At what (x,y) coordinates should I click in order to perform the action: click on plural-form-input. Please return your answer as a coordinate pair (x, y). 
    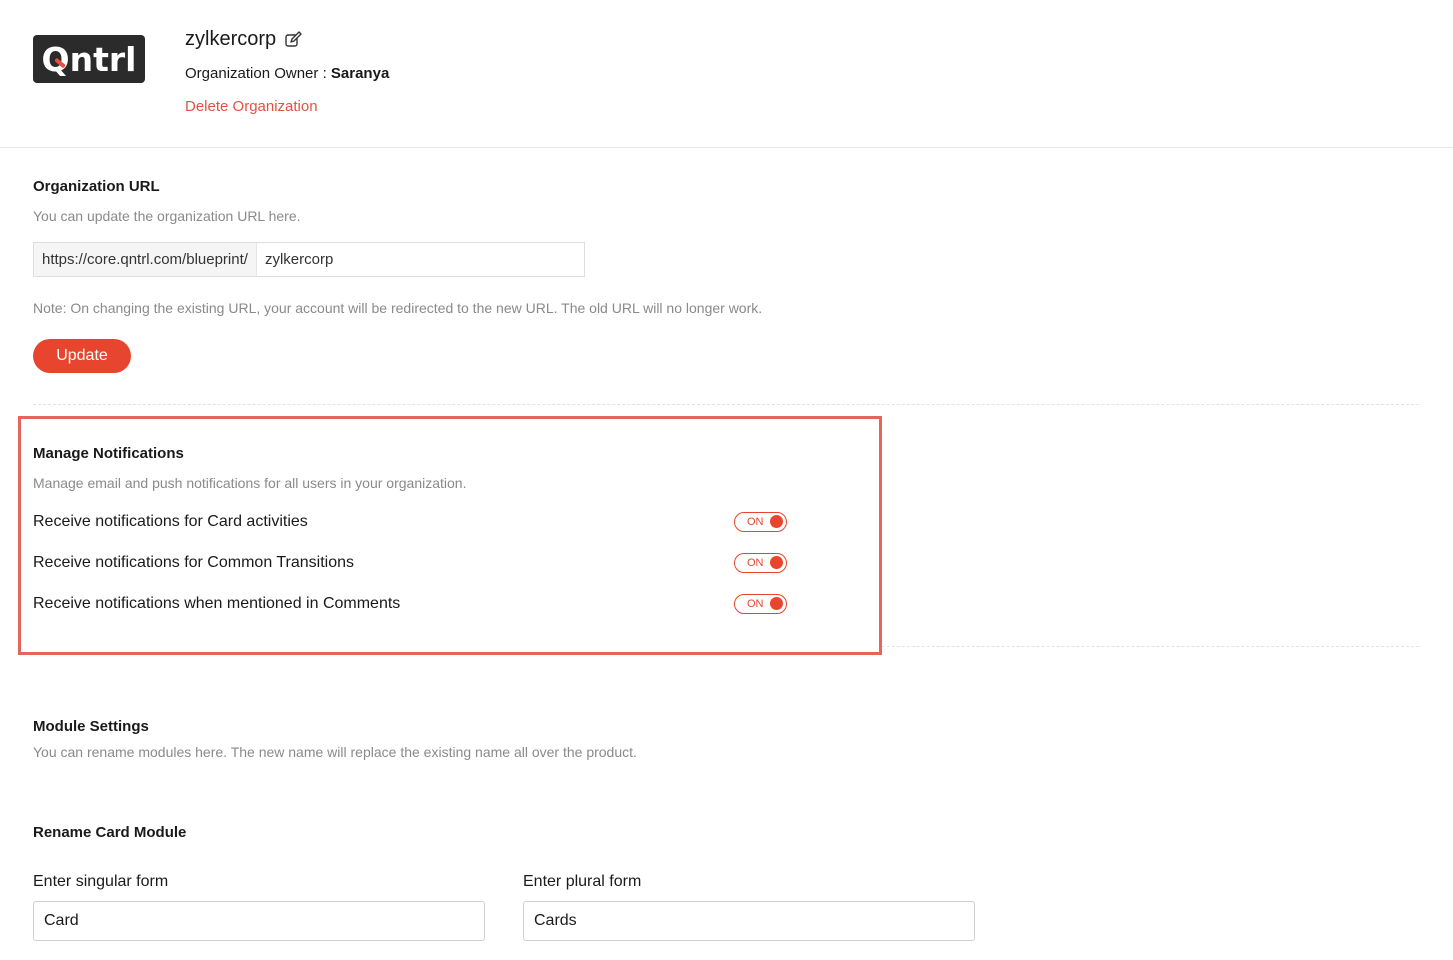
    Looking at the image, I should click on (749, 921).